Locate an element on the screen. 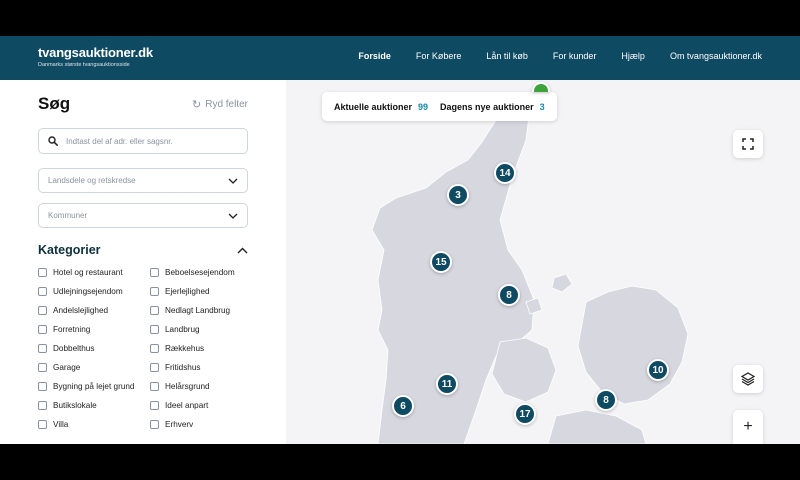  category-udlejningsejendom: Udlejningsejendom is located at coordinates (94, 291).